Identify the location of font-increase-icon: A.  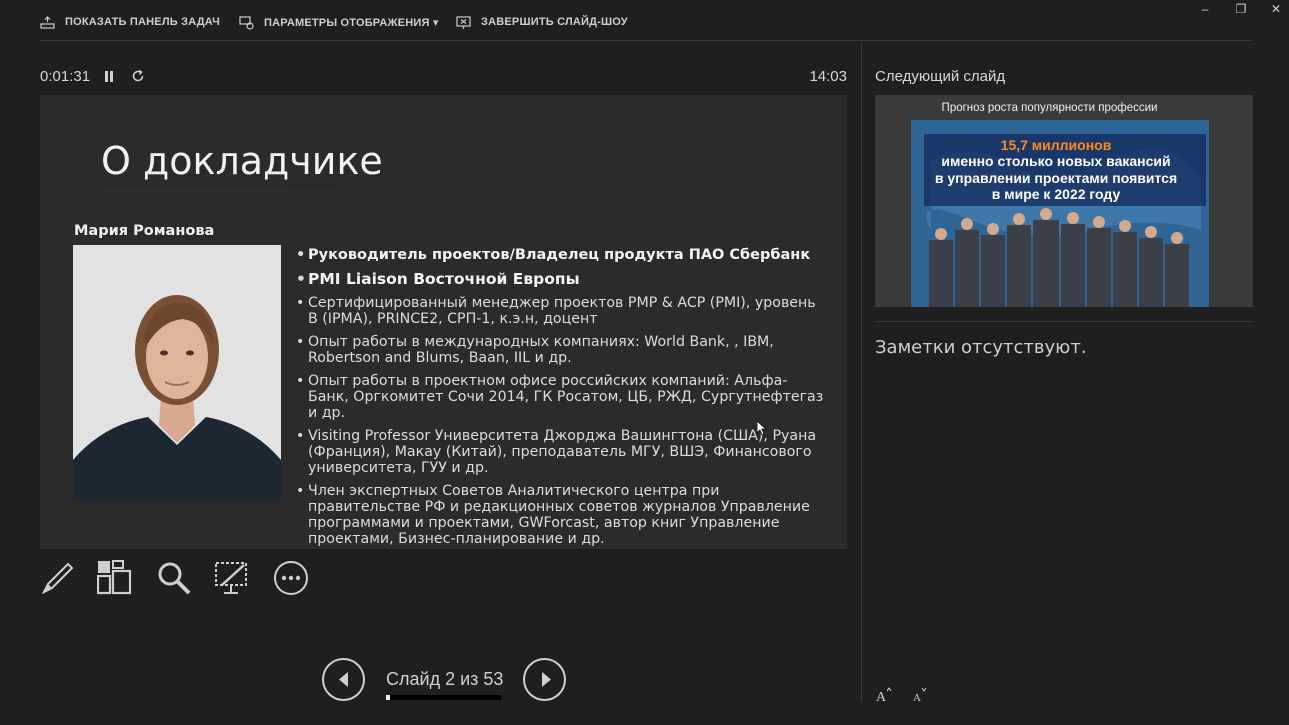
(884, 696).